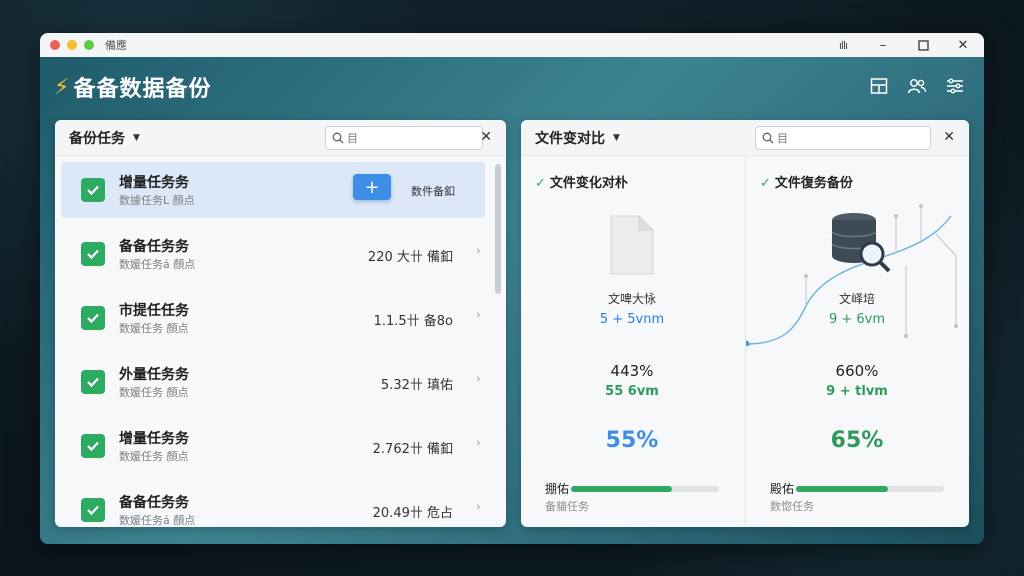 This screenshot has height=576, width=1024. I want to click on window-title: 備應, so click(116, 45).